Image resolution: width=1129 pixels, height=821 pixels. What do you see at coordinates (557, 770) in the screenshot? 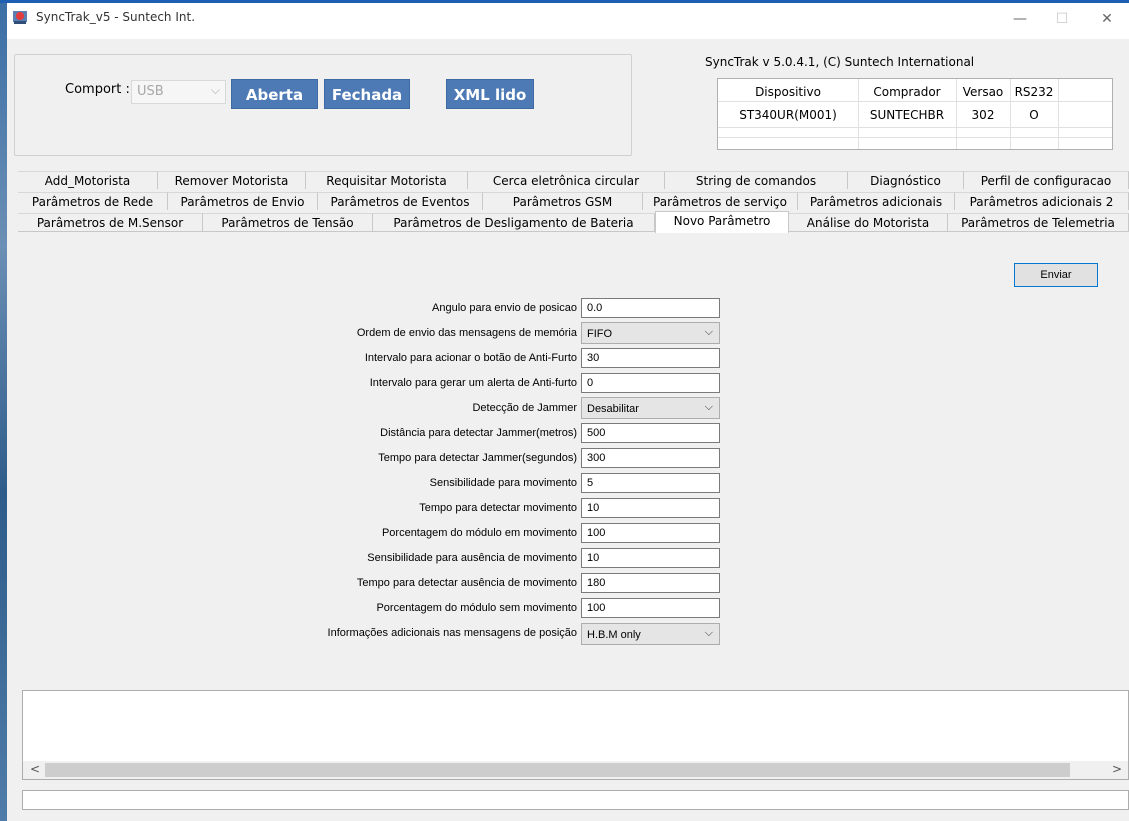
I see `scrollbar-thumb` at bounding box center [557, 770].